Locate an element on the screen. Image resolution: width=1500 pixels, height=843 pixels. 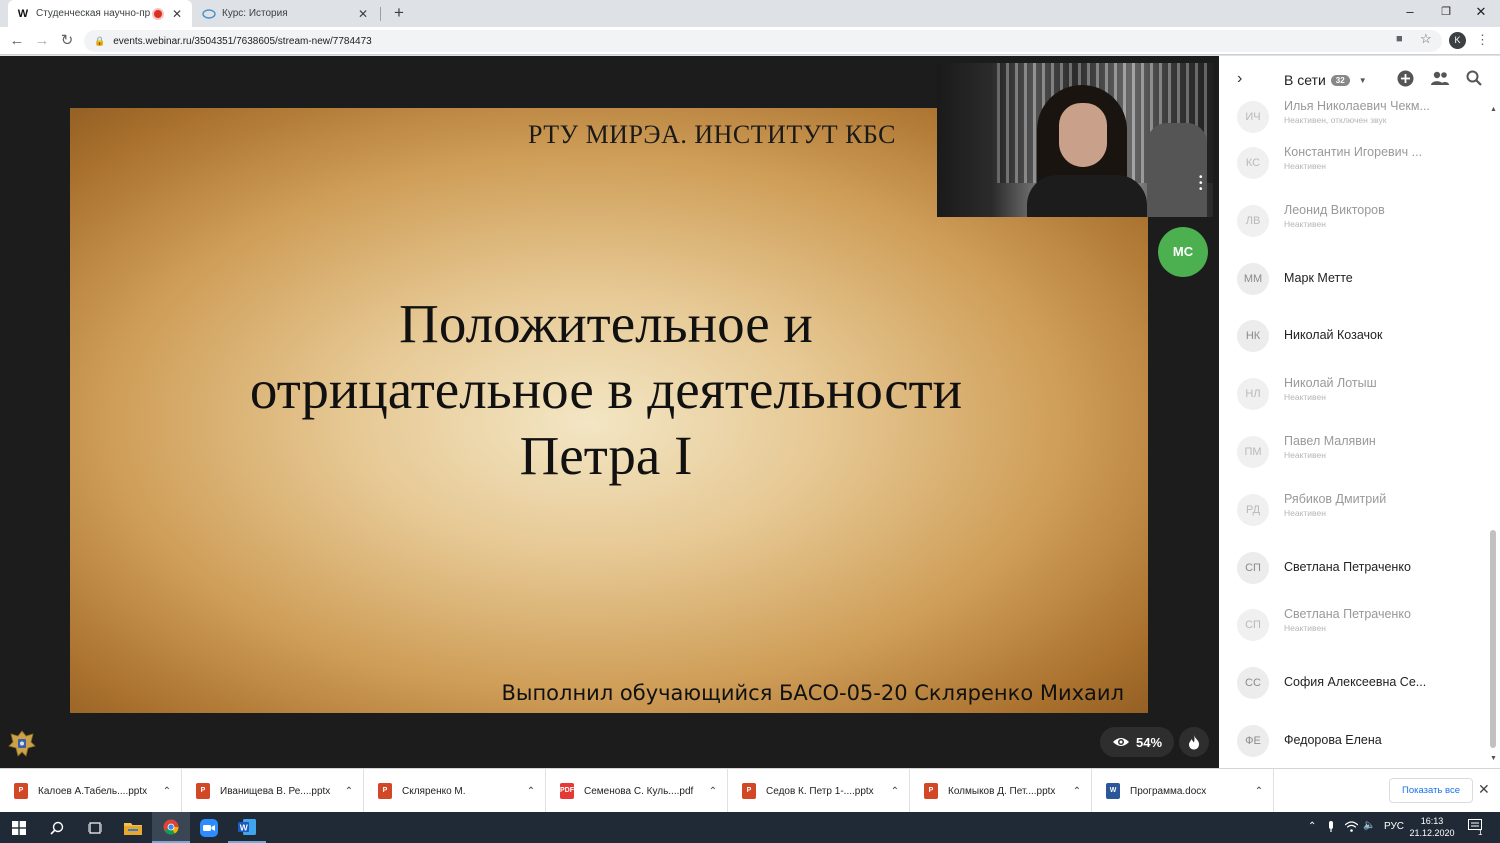
reaction-button is located at coordinates (1194, 742).